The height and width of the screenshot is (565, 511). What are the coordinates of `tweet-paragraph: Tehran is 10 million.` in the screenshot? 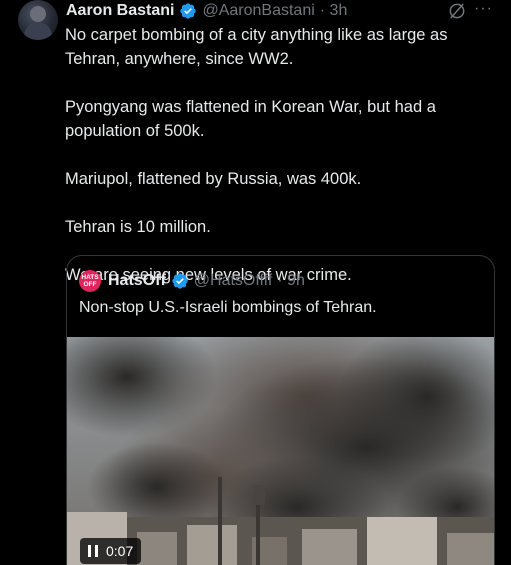 It's located at (138, 227).